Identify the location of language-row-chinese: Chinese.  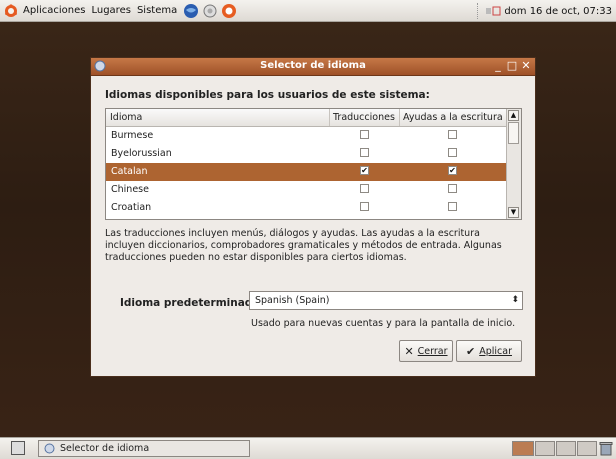
(307, 190).